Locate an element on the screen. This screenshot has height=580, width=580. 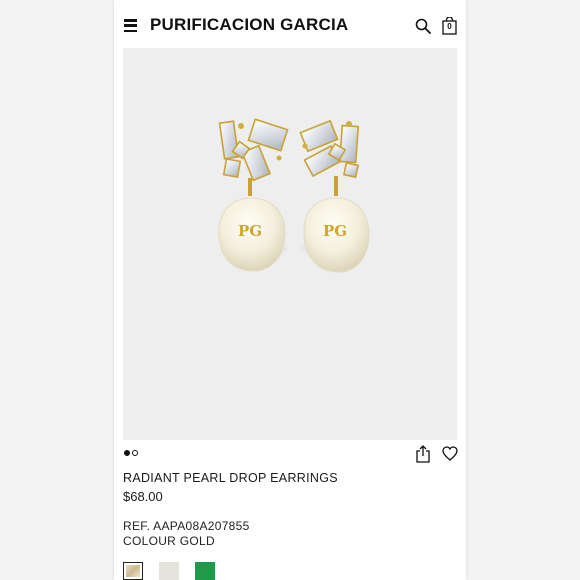
cart-count: 0 is located at coordinates (449, 26).